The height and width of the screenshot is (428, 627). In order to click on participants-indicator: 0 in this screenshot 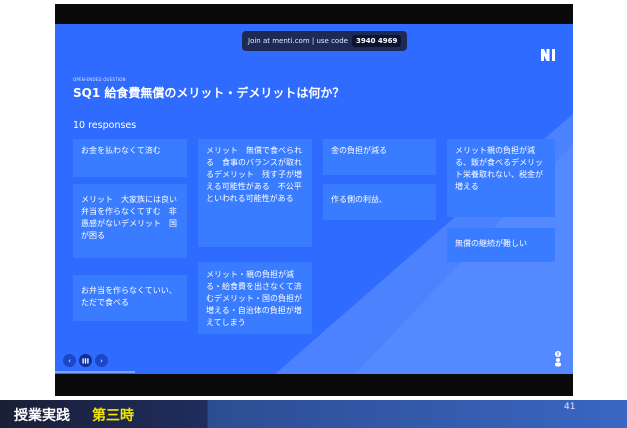, I will do `click(558, 359)`.